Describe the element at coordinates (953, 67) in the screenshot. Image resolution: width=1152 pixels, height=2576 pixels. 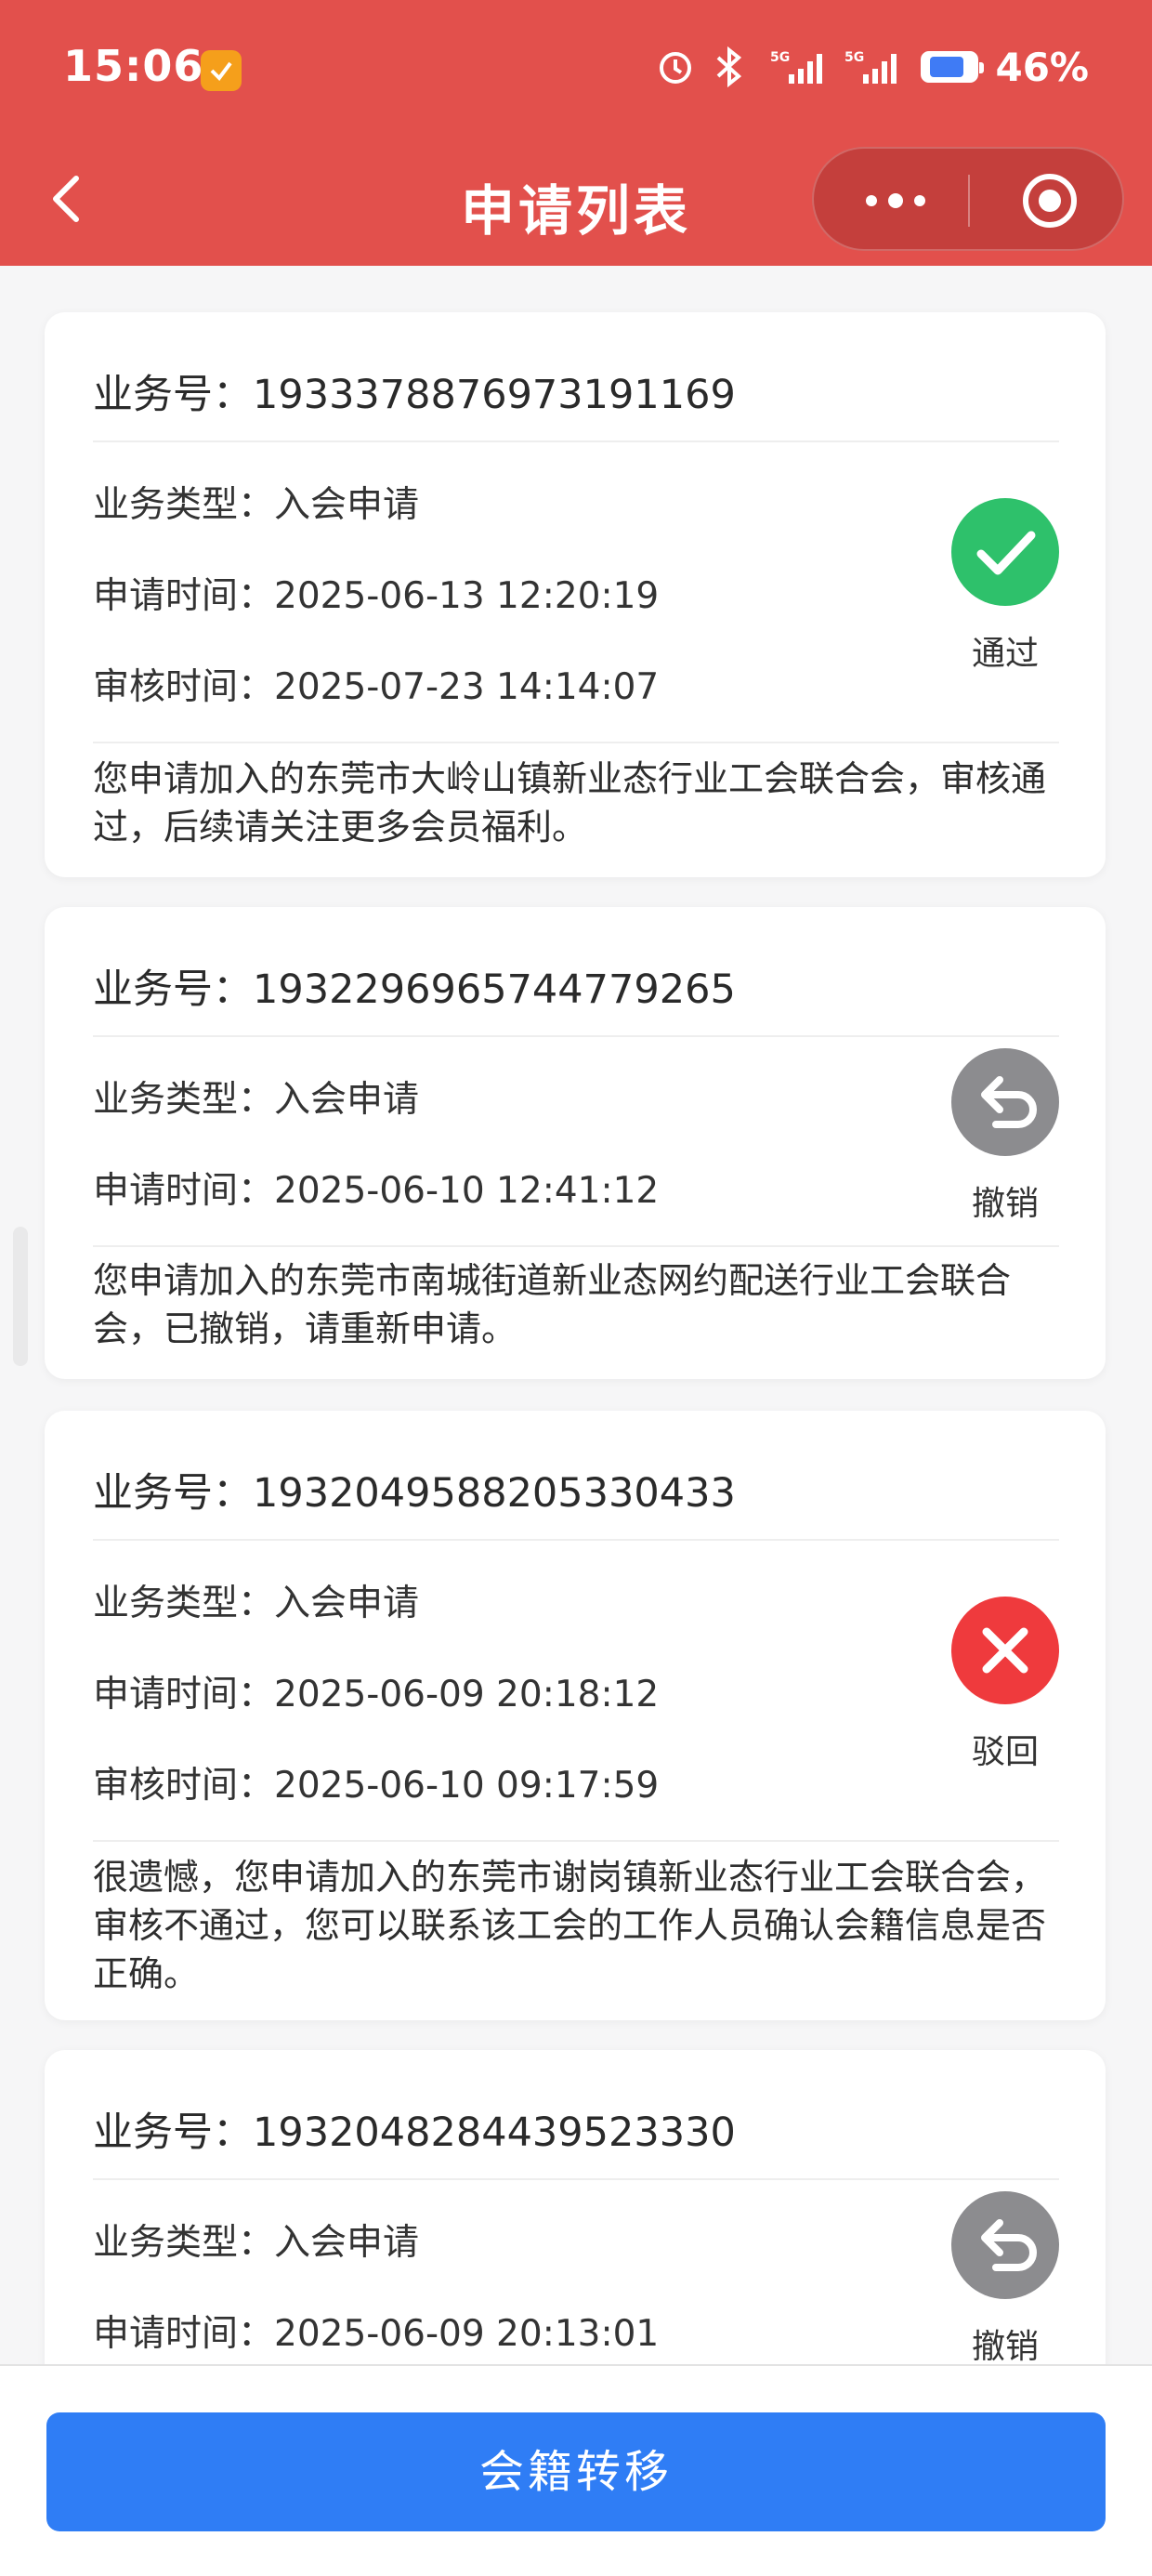
I see `battery-icon` at that location.